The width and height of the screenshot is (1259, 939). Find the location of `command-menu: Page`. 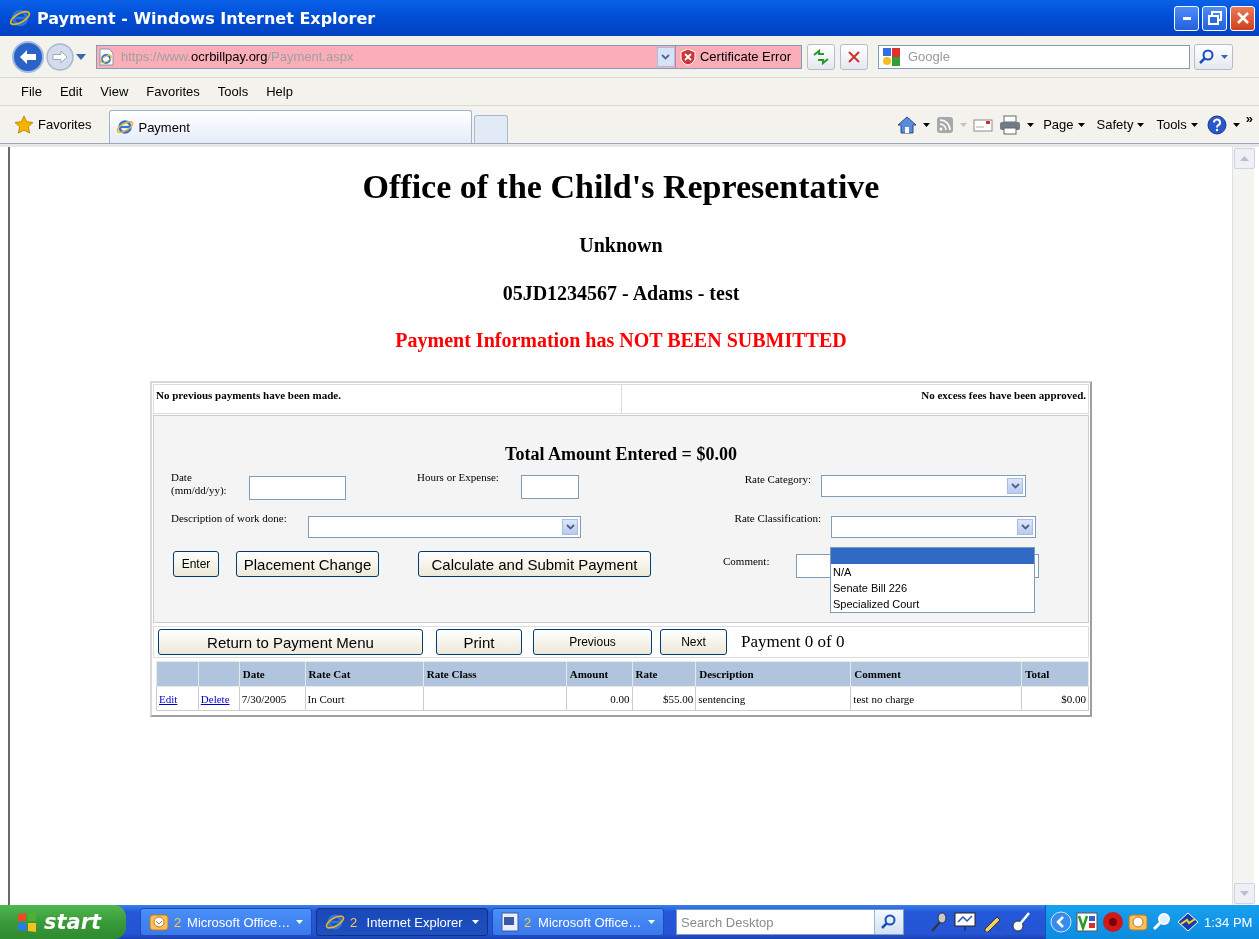

command-menu: Page is located at coordinates (1064, 124).